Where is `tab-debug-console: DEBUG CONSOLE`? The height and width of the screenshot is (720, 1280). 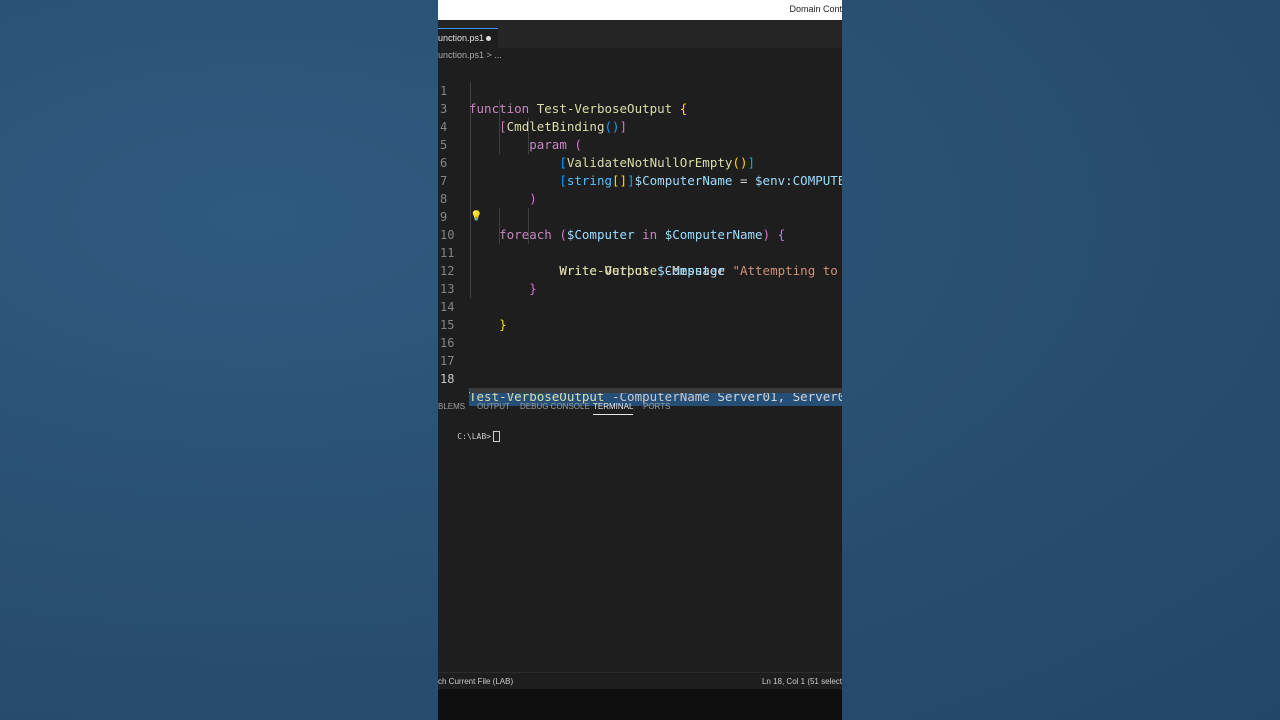
tab-debug-console: DEBUG CONSOLE is located at coordinates (555, 406).